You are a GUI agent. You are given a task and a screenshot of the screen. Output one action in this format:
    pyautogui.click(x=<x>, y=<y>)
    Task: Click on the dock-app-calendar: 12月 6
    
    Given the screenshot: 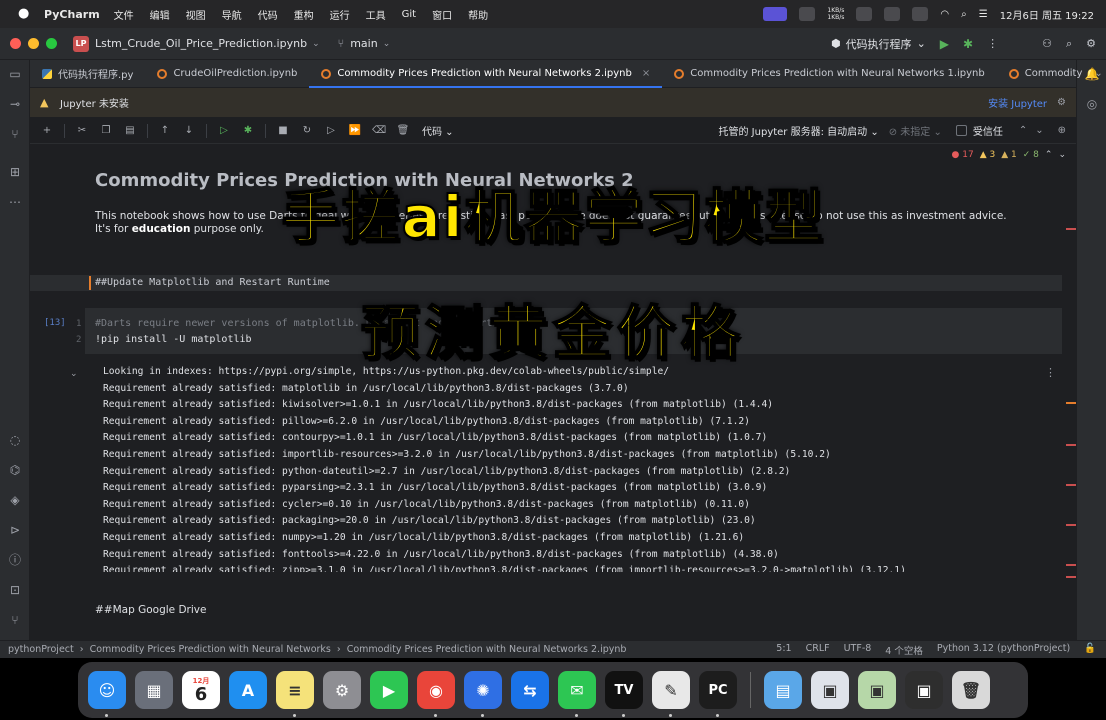 What is the action you would take?
    pyautogui.click(x=201, y=690)
    